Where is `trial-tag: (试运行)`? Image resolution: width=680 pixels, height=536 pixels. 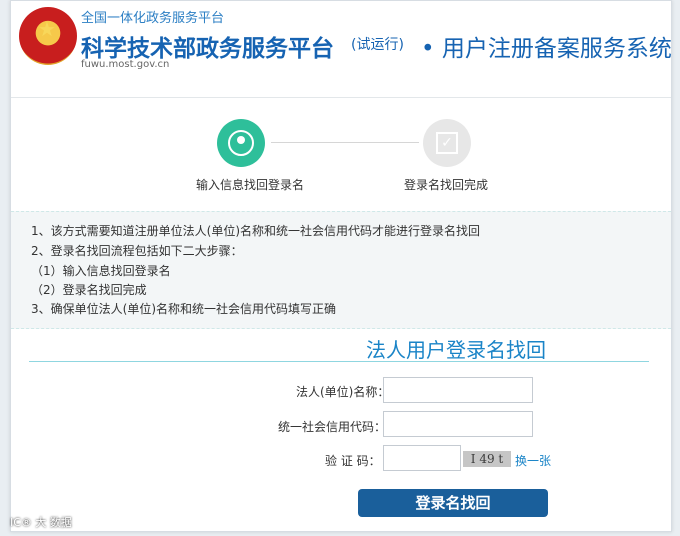 trial-tag: (试运行) is located at coordinates (377, 45).